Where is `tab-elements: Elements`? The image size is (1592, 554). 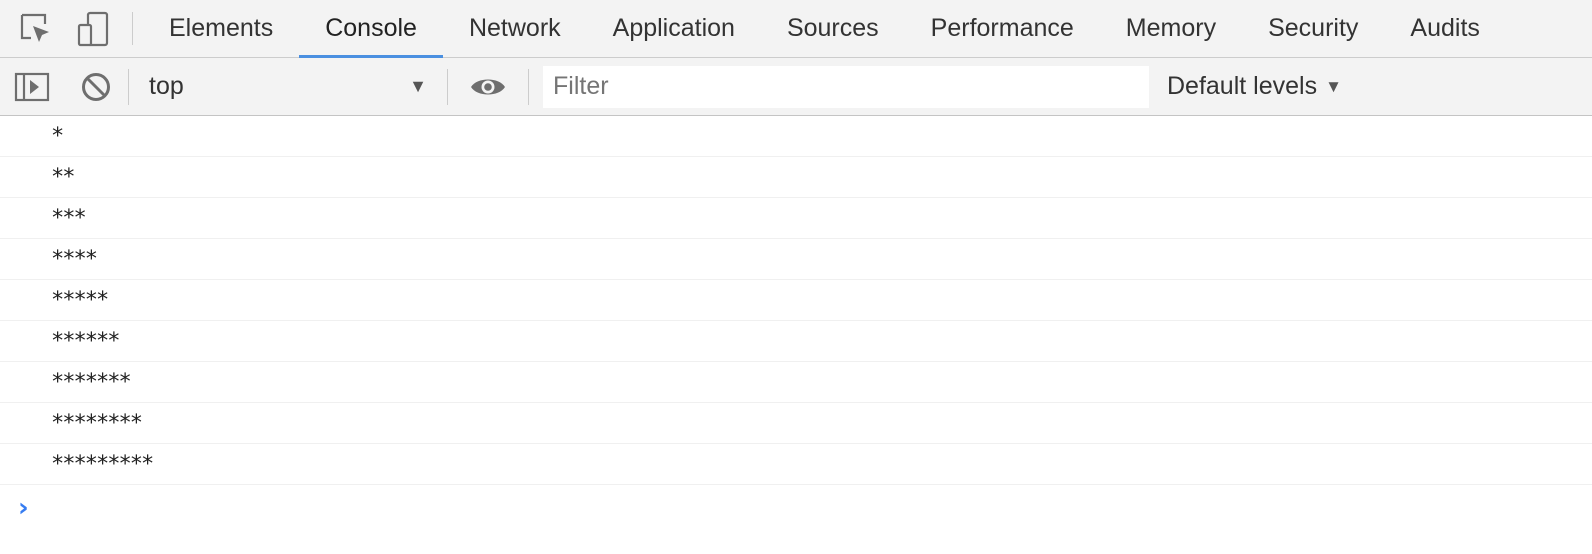 tab-elements: Elements is located at coordinates (221, 28).